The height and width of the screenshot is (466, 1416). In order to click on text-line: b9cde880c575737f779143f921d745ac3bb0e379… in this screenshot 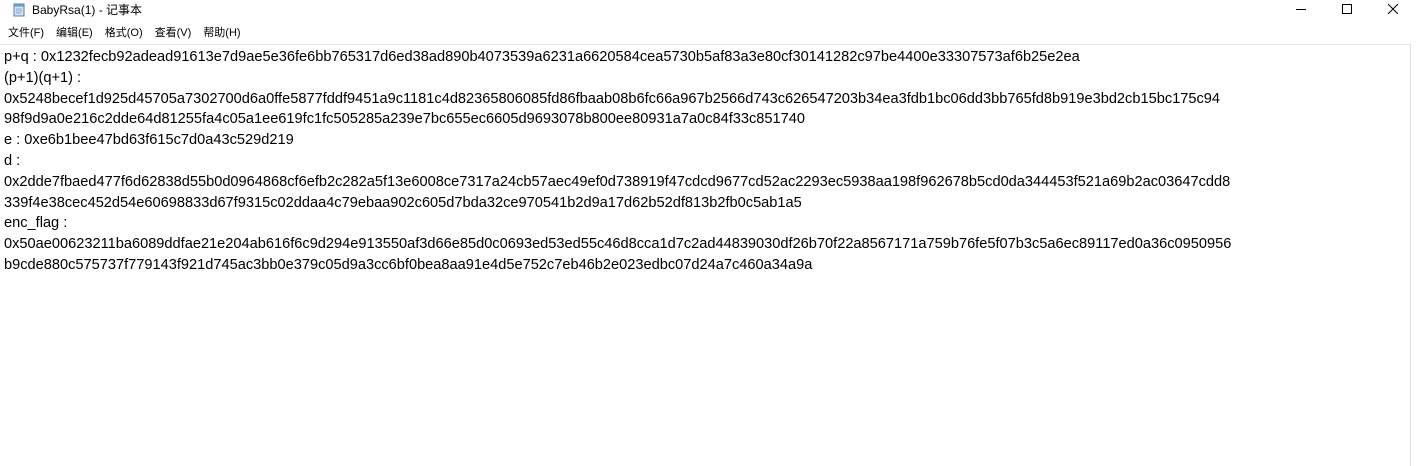, I will do `click(408, 264)`.